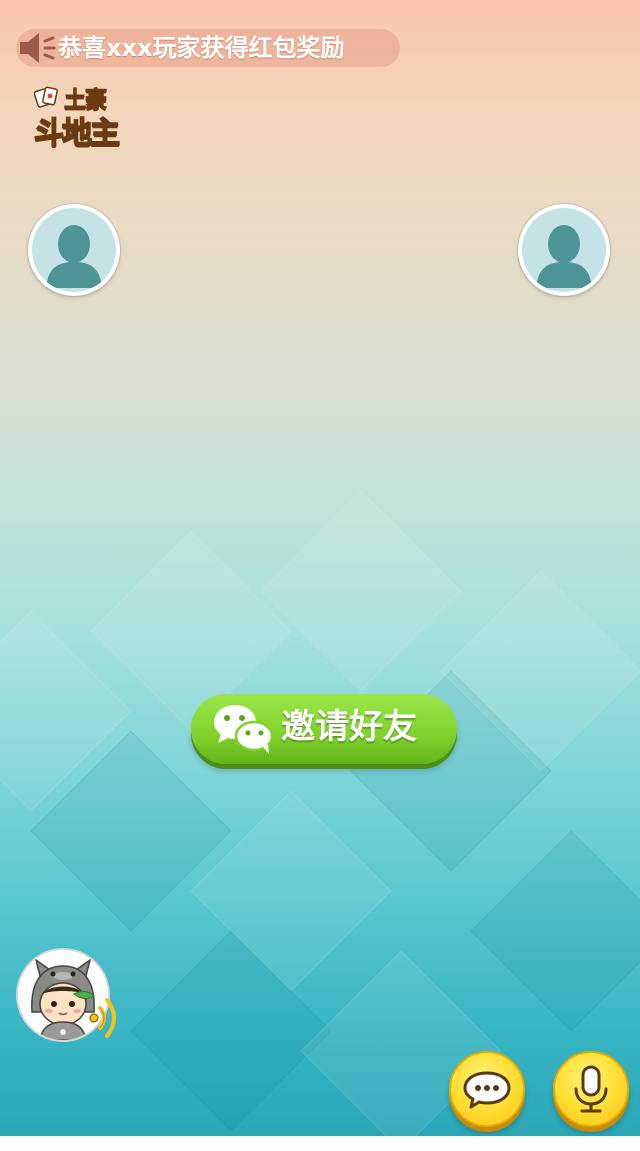  I want to click on speaker-icon, so click(38, 48).